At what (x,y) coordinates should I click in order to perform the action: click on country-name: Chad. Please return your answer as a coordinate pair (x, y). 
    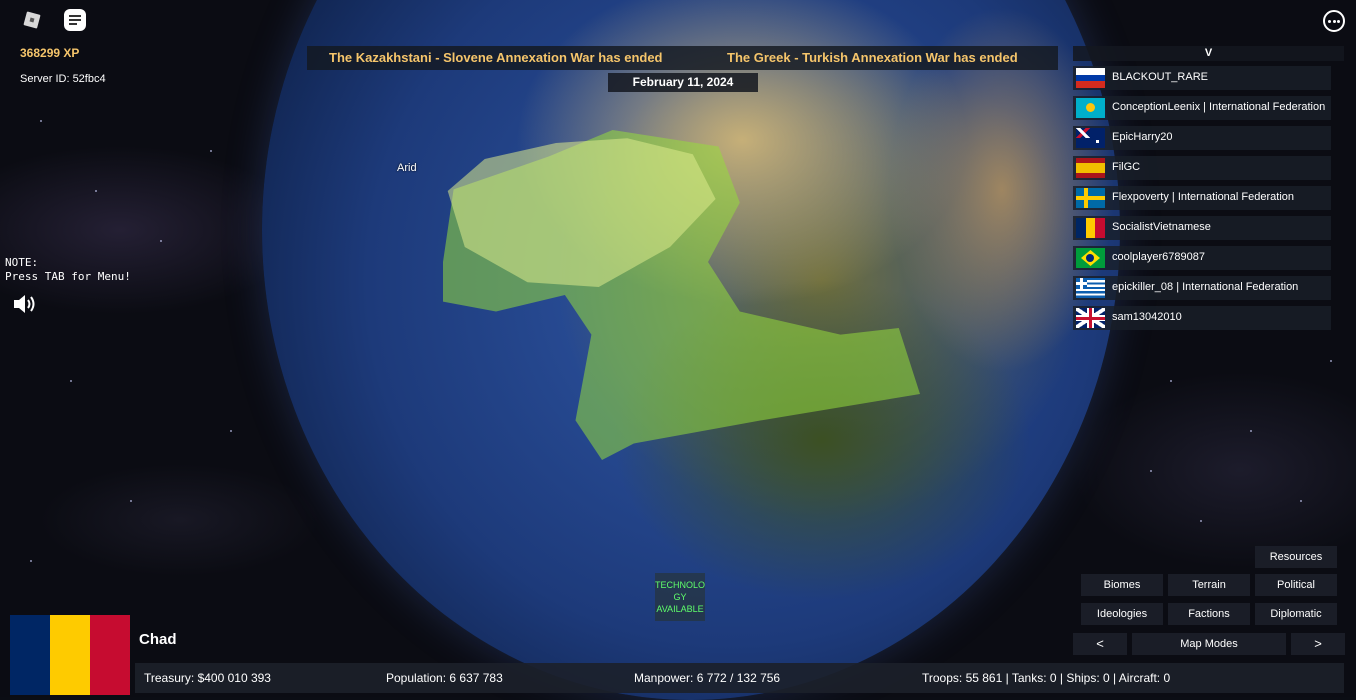
    Looking at the image, I should click on (158, 639).